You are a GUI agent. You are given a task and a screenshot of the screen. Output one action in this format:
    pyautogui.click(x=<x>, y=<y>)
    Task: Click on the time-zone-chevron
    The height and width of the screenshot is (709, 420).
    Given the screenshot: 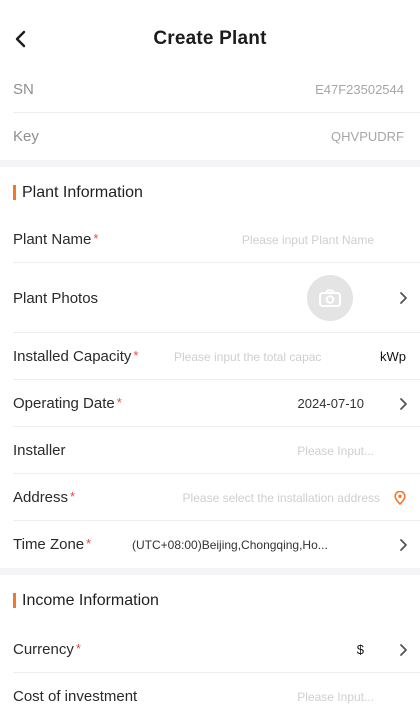 What is the action you would take?
    pyautogui.click(x=403, y=544)
    